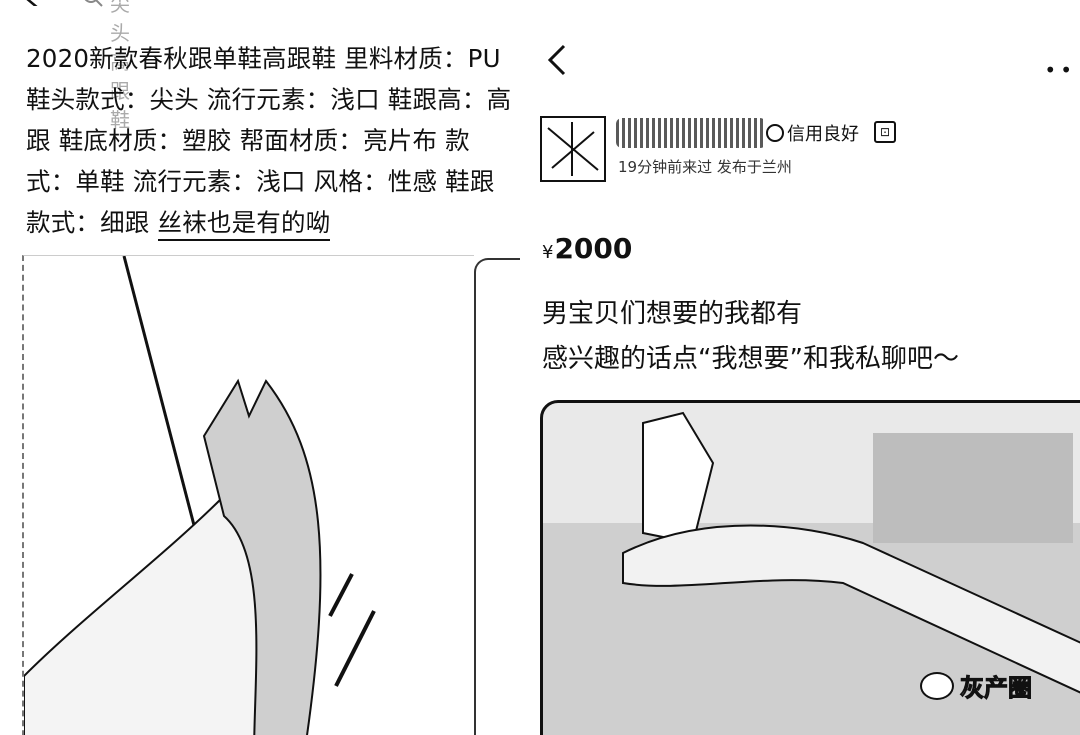  Describe the element at coordinates (497, 496) in the screenshot. I see `adjacent-card-edge` at that location.